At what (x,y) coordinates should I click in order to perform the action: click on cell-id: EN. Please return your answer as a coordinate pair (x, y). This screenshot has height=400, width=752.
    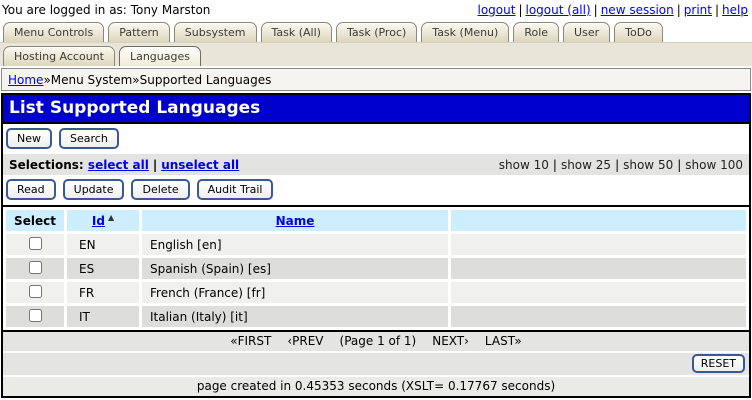
    Looking at the image, I should click on (103, 244).